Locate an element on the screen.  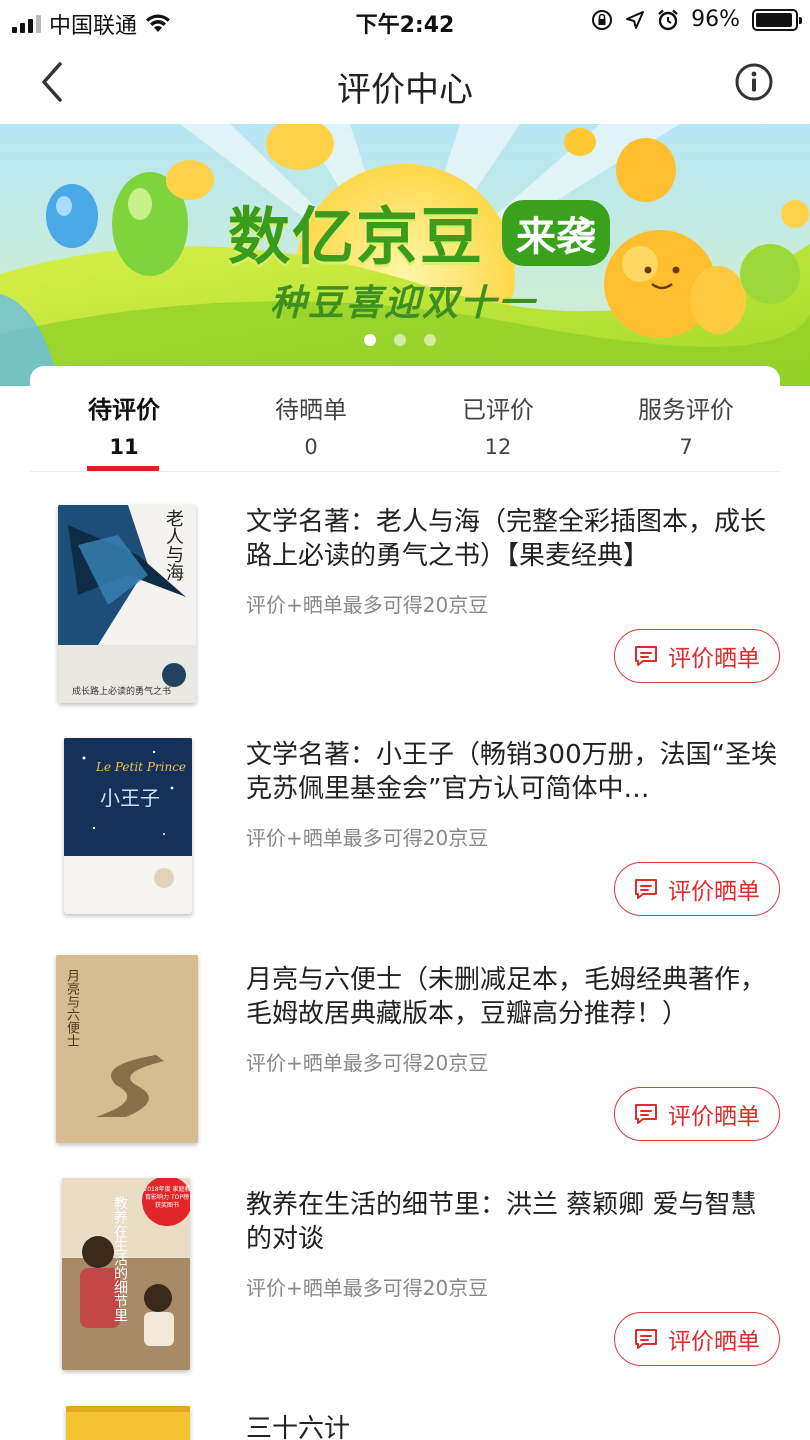
tab-label: 待晒单 is located at coordinates (311, 410).